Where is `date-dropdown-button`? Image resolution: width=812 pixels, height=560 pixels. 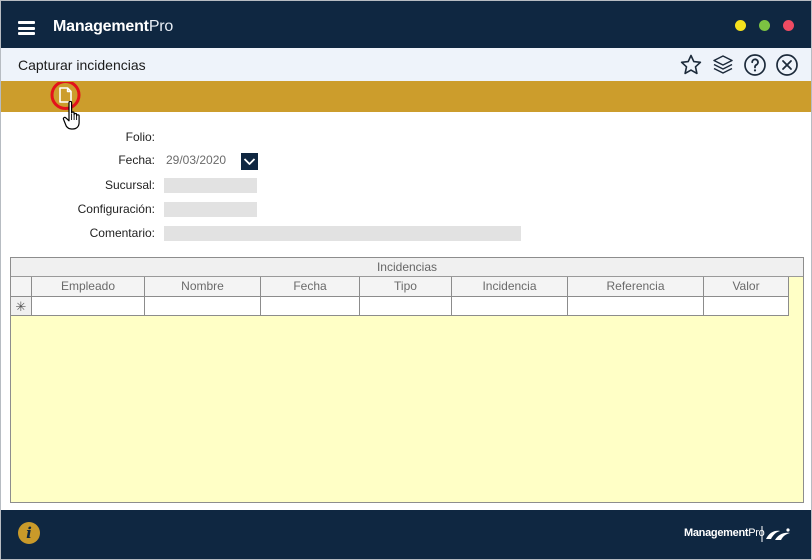 date-dropdown-button is located at coordinates (249, 161).